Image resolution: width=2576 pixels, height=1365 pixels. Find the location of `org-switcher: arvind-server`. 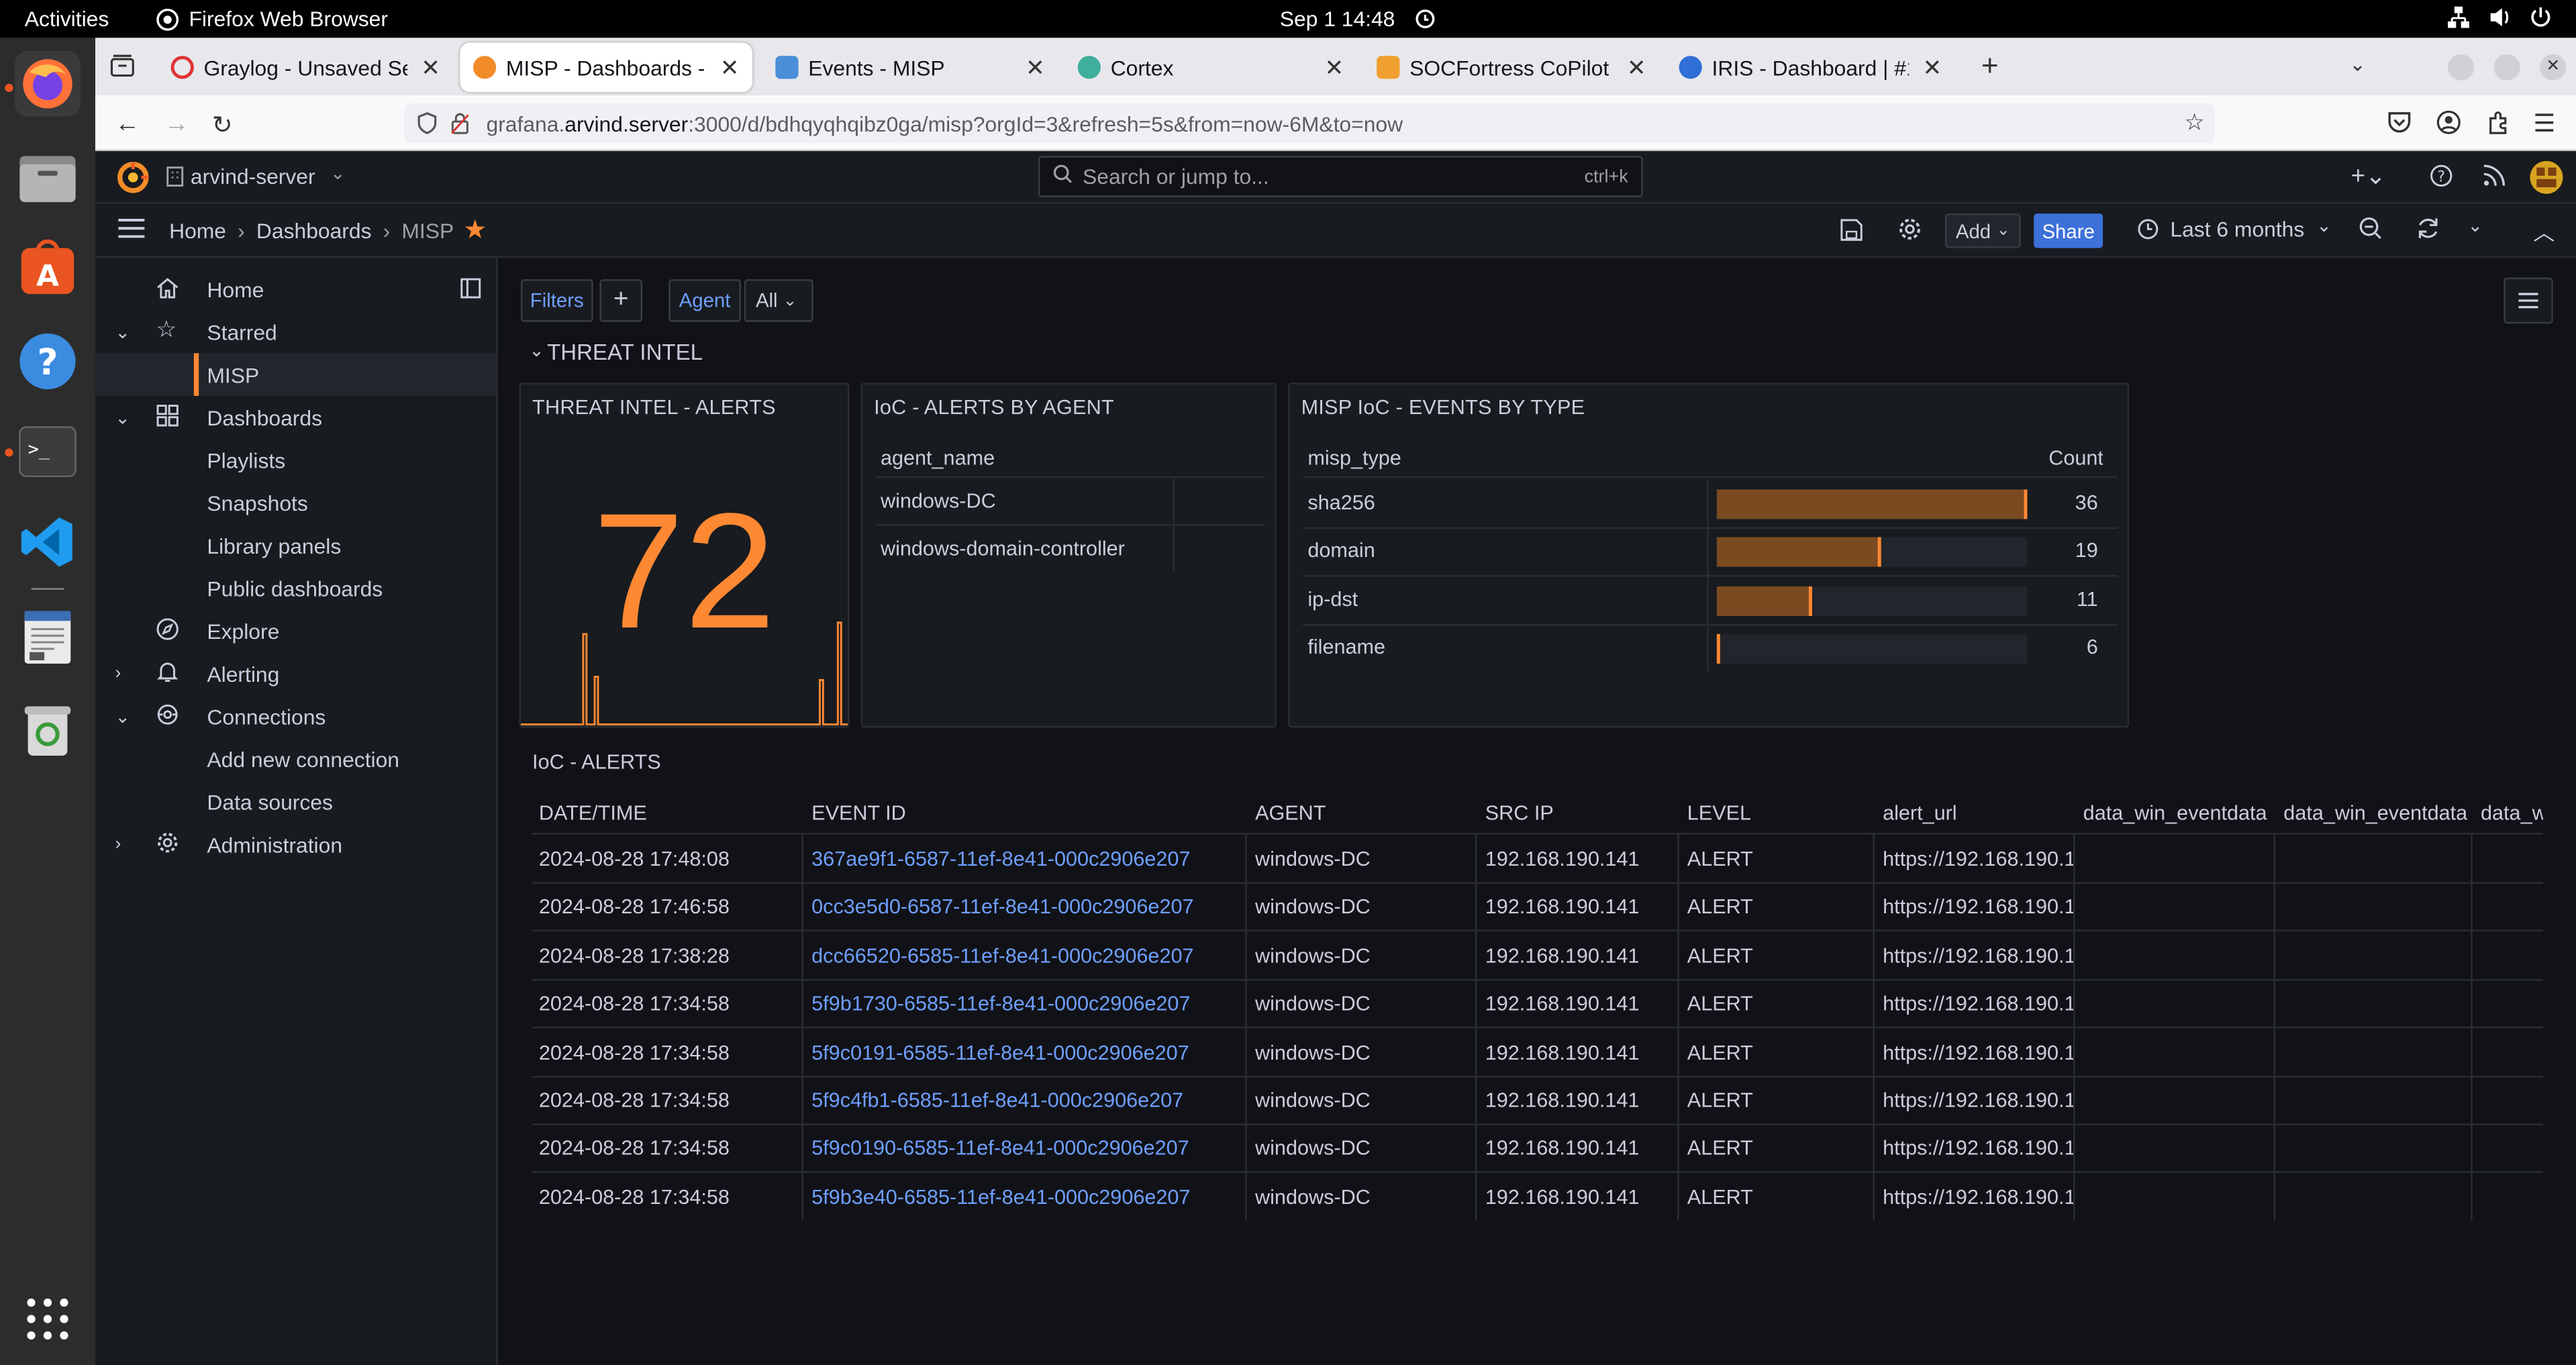

org-switcher: arvind-server is located at coordinates (253, 176).